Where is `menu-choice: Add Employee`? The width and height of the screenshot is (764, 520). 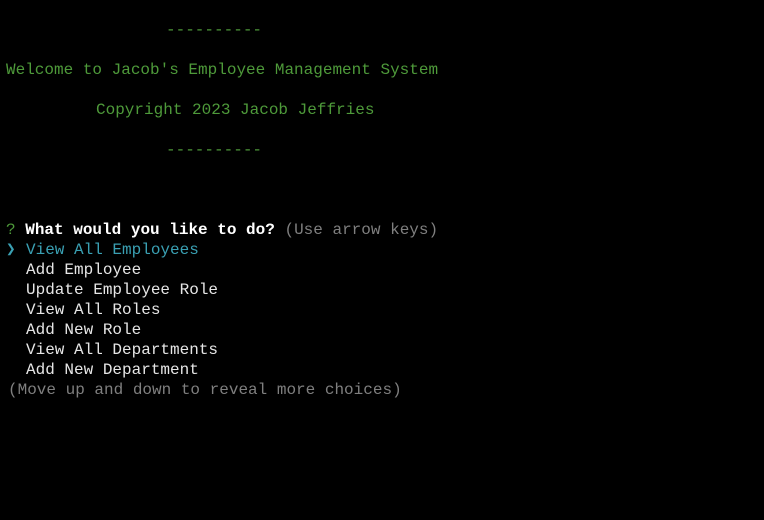 menu-choice: Add Employee is located at coordinates (385, 270).